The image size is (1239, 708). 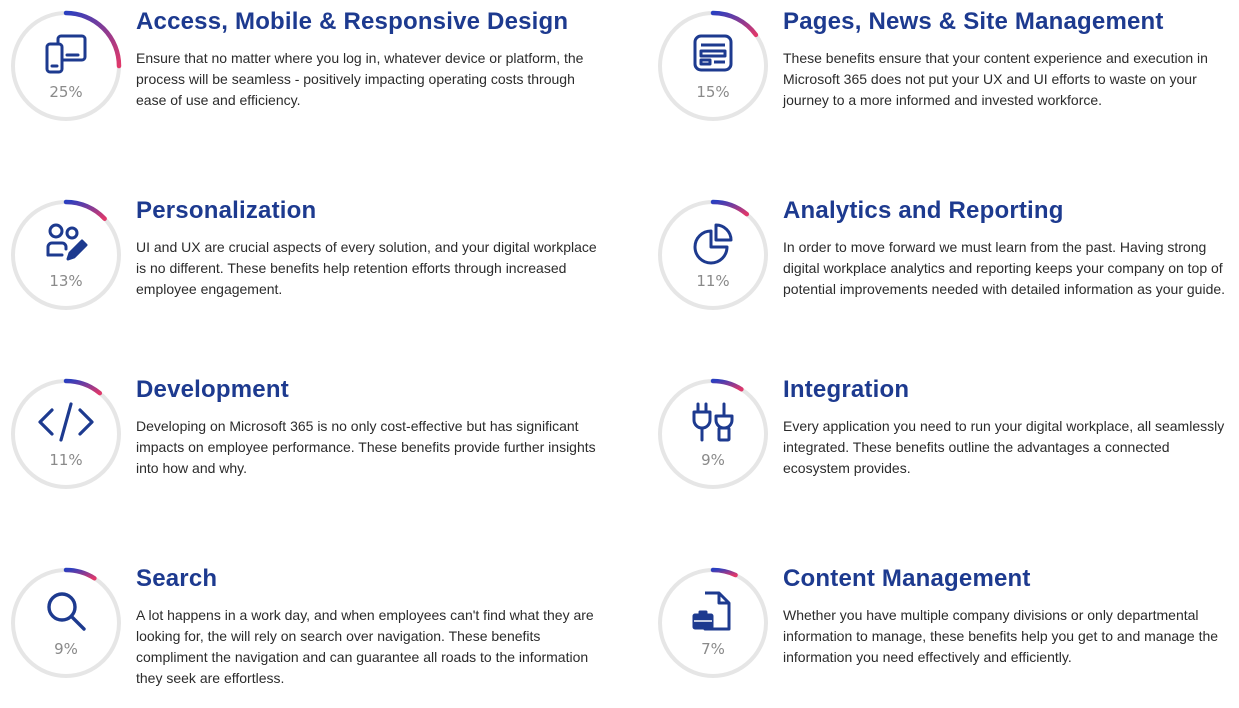 What do you see at coordinates (973, 21) in the screenshot?
I see `card-title: Pages, News & Site Management` at bounding box center [973, 21].